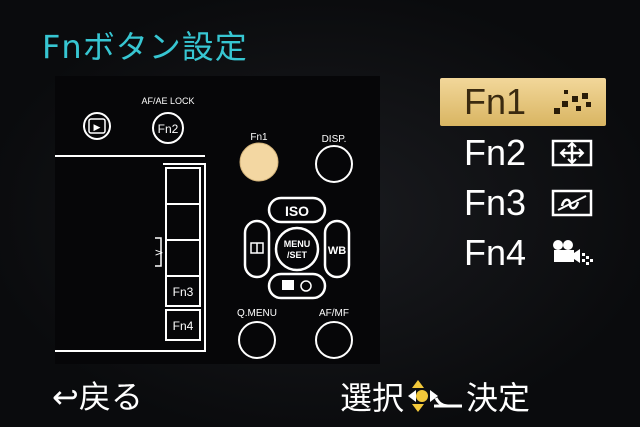 This screenshot has width=640, height=427. I want to click on af-area-icon, so click(572, 153).